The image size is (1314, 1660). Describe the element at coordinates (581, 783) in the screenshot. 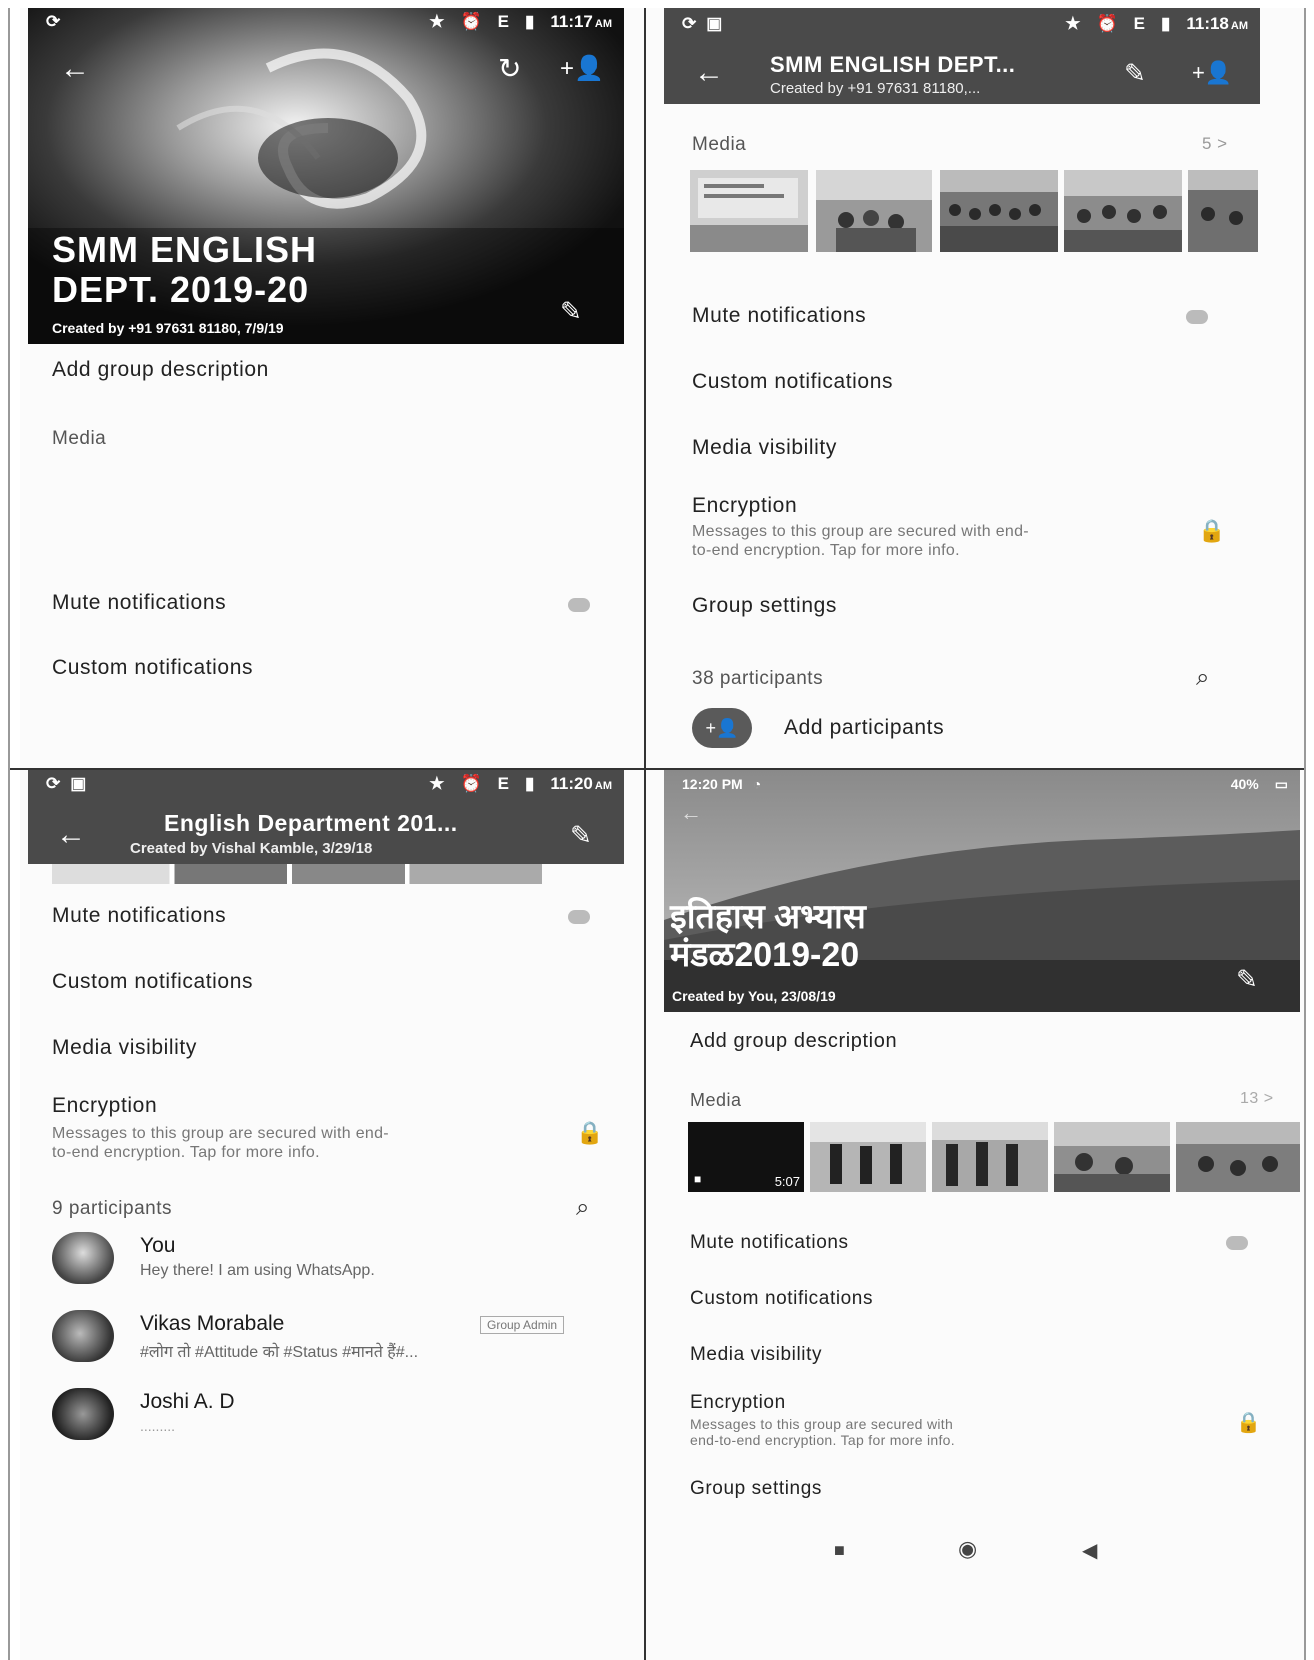

I see `clock: 11:20 AM` at that location.